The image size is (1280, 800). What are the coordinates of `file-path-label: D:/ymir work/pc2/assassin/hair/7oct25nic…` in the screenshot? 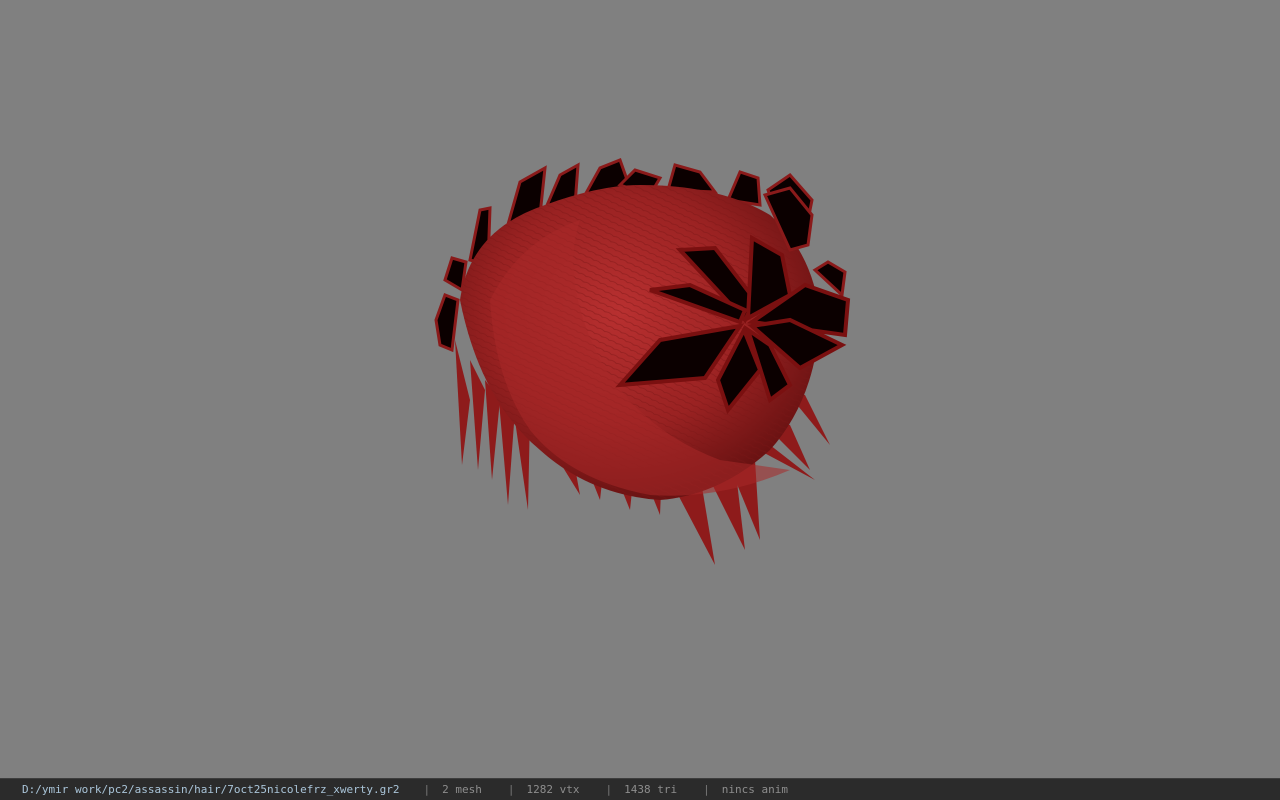 It's located at (211, 789).